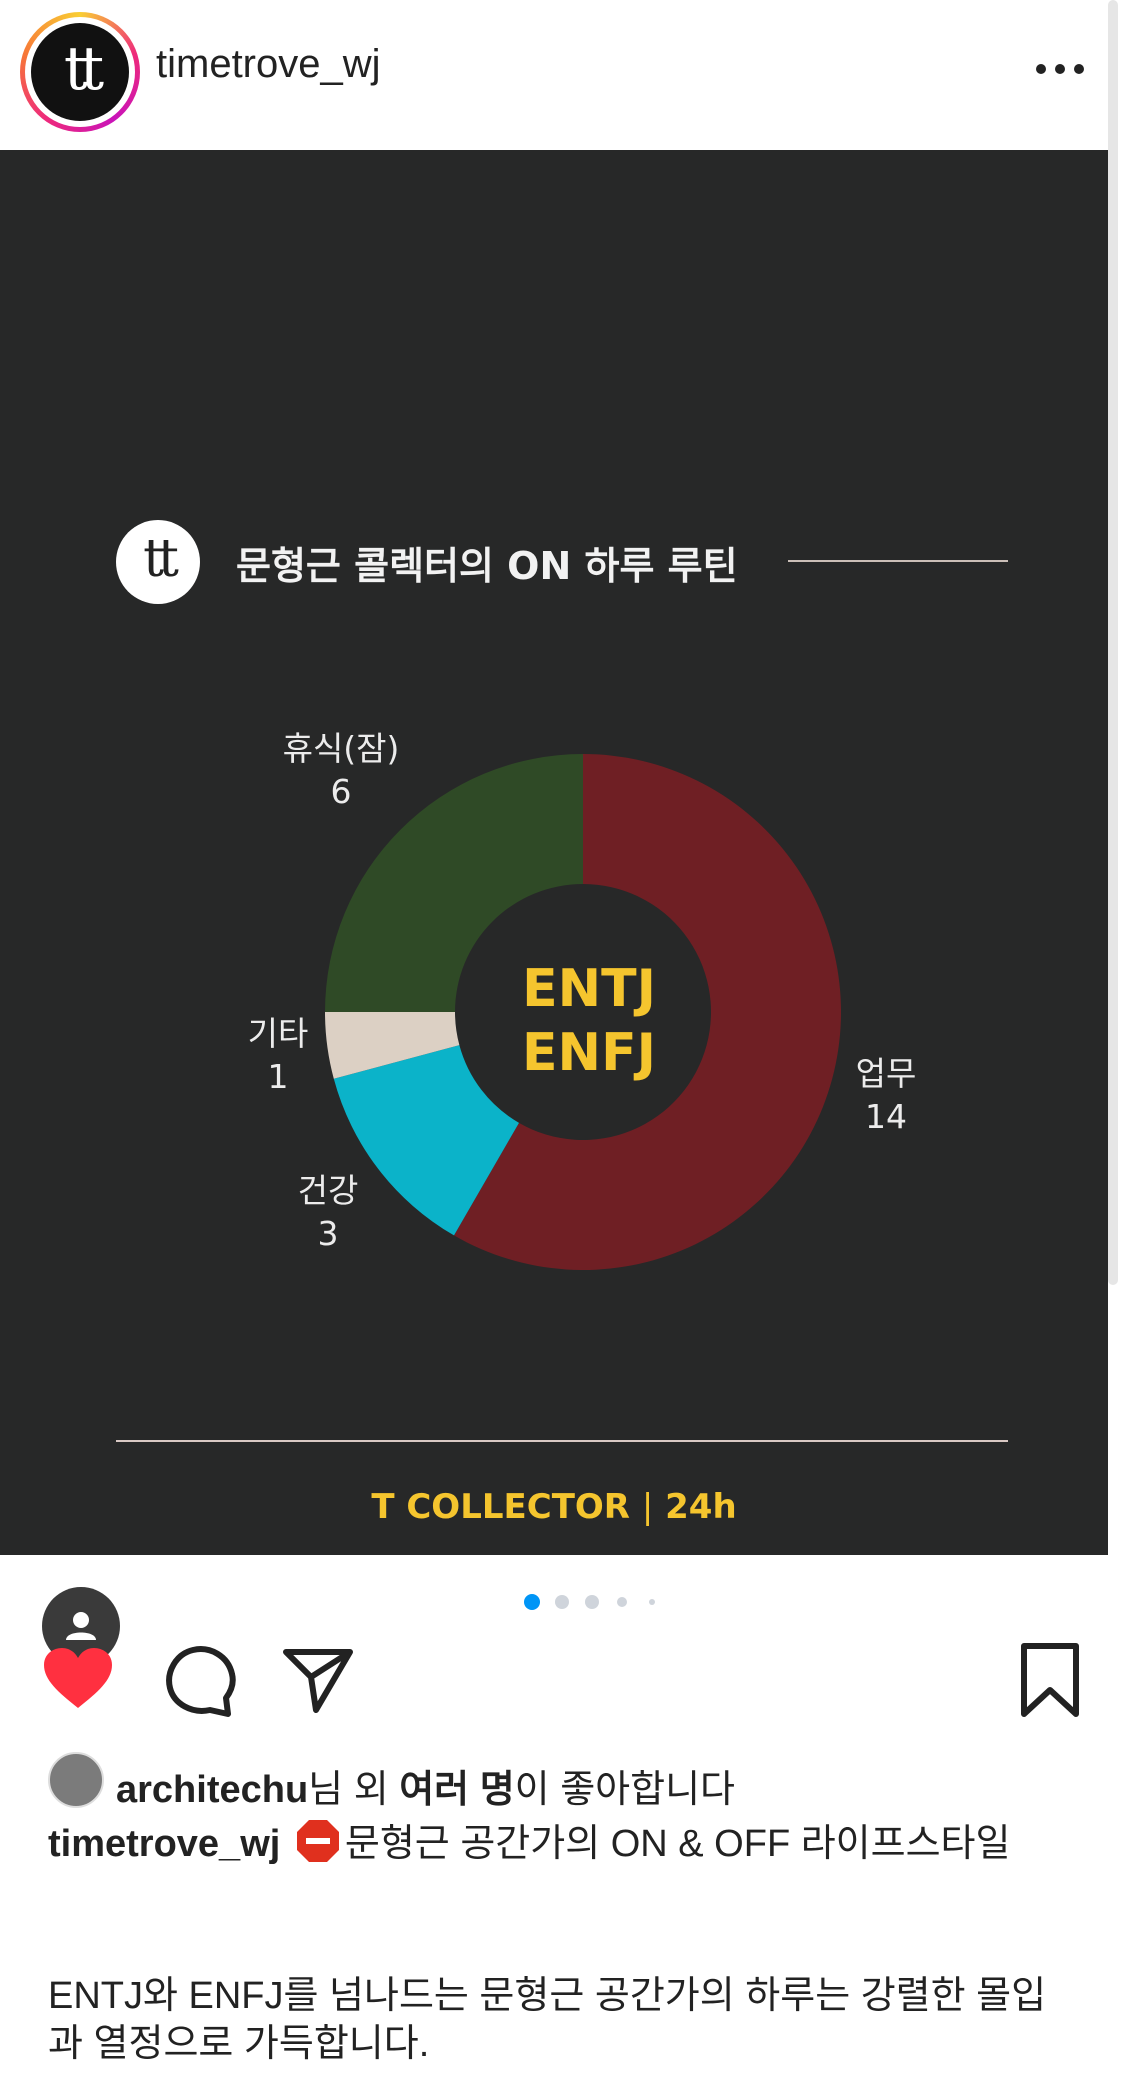 The image size is (1125, 2078). What do you see at coordinates (677, 1844) in the screenshot?
I see `caption-text: 문형근 공간가의 ON & OFF 라이프스타일` at bounding box center [677, 1844].